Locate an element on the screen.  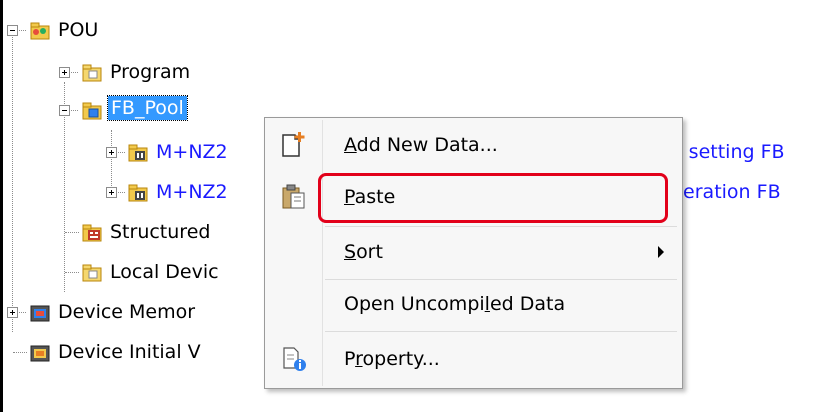
fb-pool-folder-icon is located at coordinates (92, 110).